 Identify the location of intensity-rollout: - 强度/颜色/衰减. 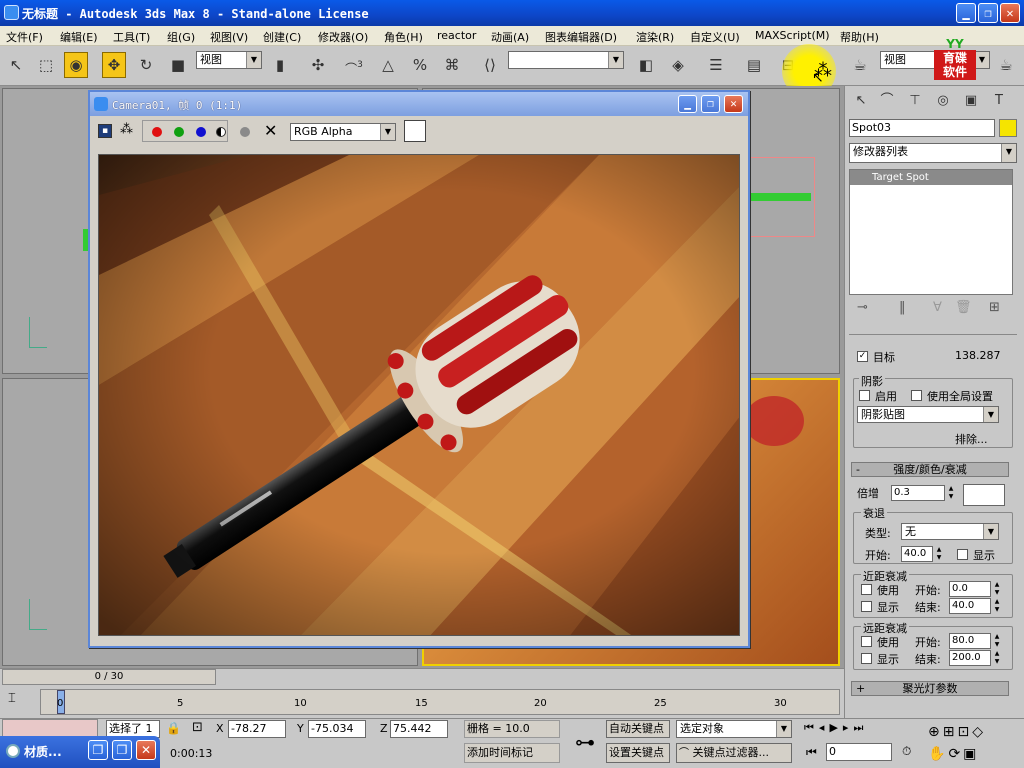
(930, 469).